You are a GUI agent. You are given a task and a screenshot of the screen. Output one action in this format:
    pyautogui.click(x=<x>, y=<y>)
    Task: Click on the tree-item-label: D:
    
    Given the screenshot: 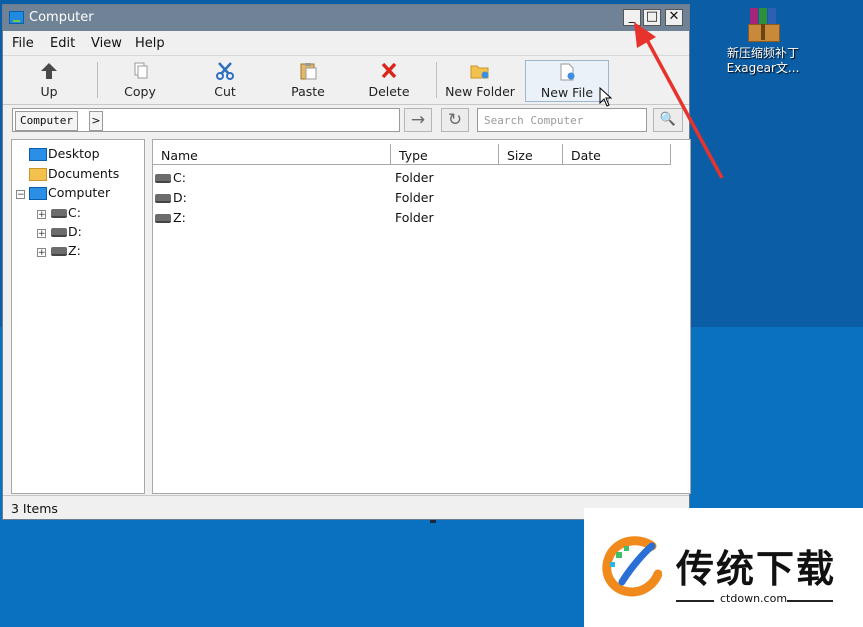 What is the action you would take?
    pyautogui.click(x=75, y=231)
    